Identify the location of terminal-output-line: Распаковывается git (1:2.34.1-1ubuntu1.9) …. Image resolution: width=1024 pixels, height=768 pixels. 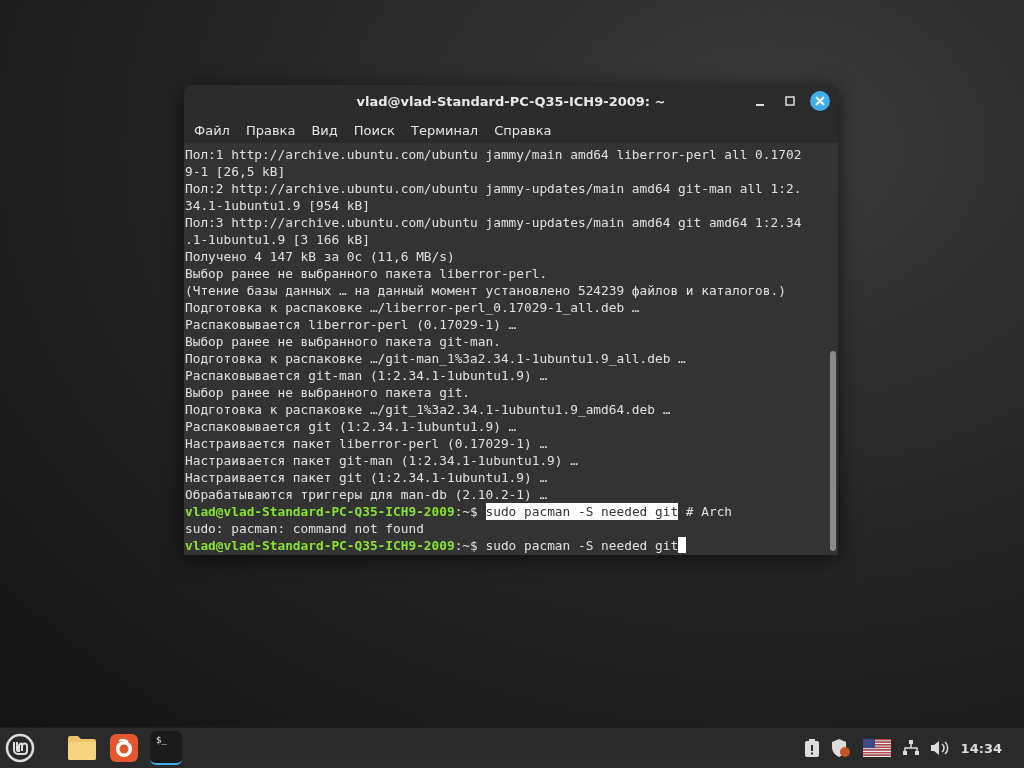
(351, 426).